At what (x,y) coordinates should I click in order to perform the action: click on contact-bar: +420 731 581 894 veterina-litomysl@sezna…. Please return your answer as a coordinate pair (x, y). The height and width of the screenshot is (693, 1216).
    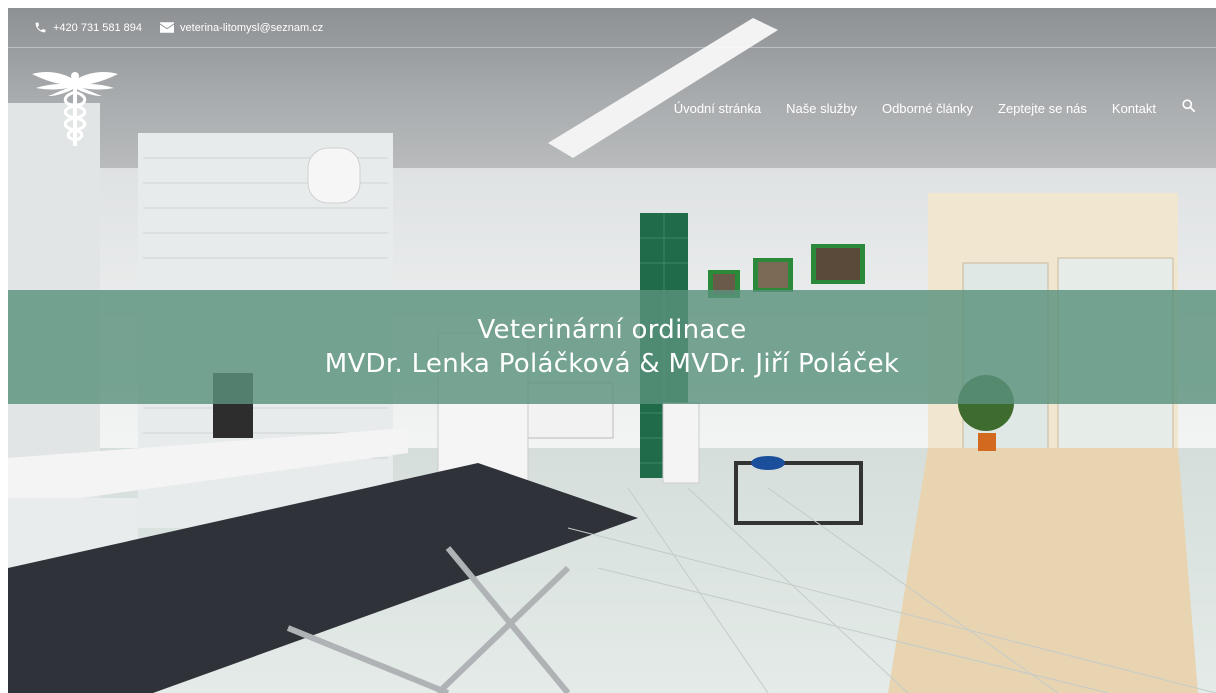
    Looking at the image, I should click on (612, 28).